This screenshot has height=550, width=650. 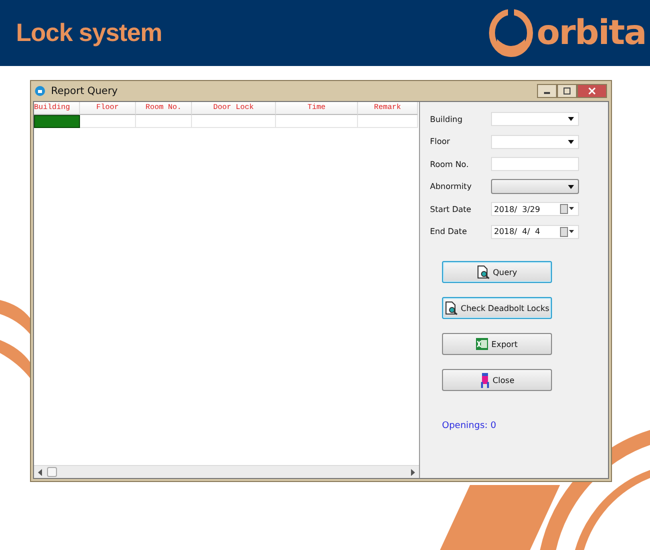 I want to click on dropdown-field, so click(x=535, y=186).